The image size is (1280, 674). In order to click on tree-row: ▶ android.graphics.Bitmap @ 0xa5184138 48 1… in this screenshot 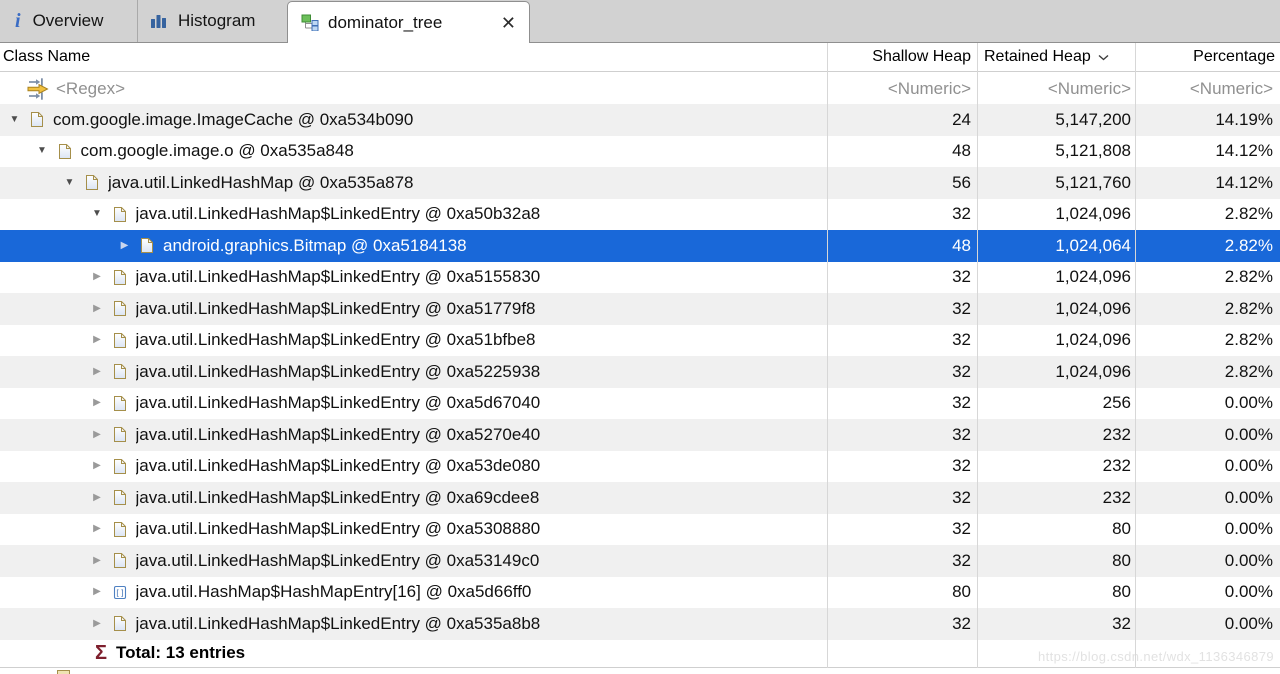, I will do `click(640, 246)`.